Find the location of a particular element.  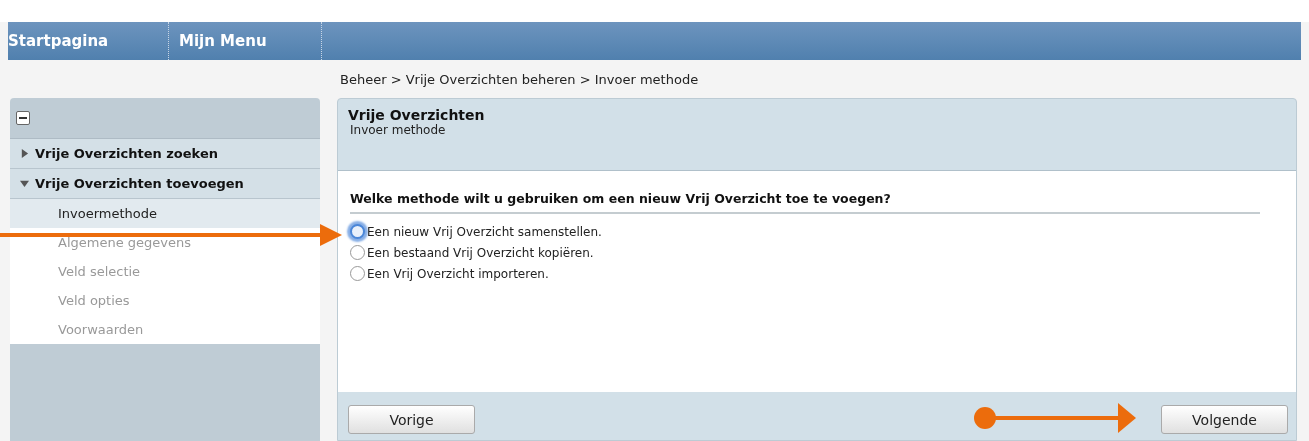

nav-item: Startpagina is located at coordinates (88, 41).